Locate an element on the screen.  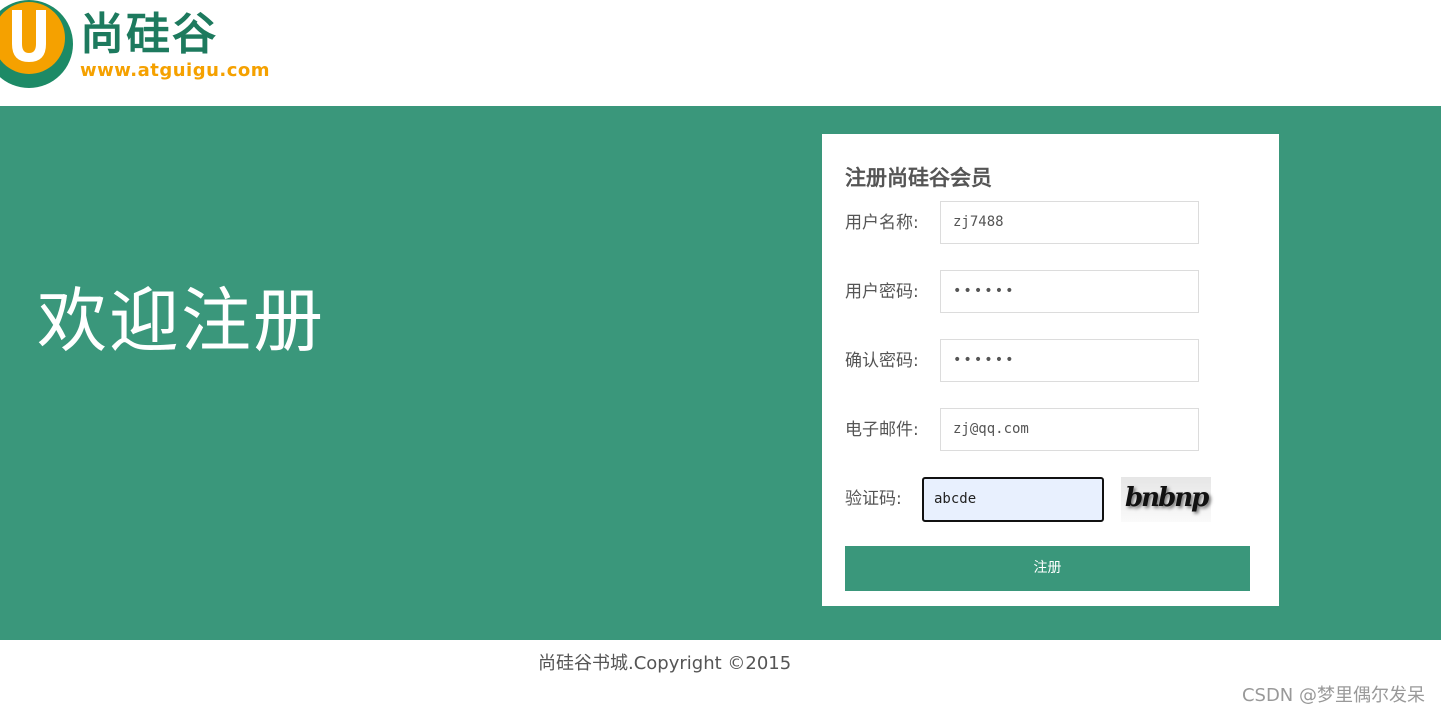
email-row: 电子邮件: zj@qq.com is located at coordinates (1055, 431).